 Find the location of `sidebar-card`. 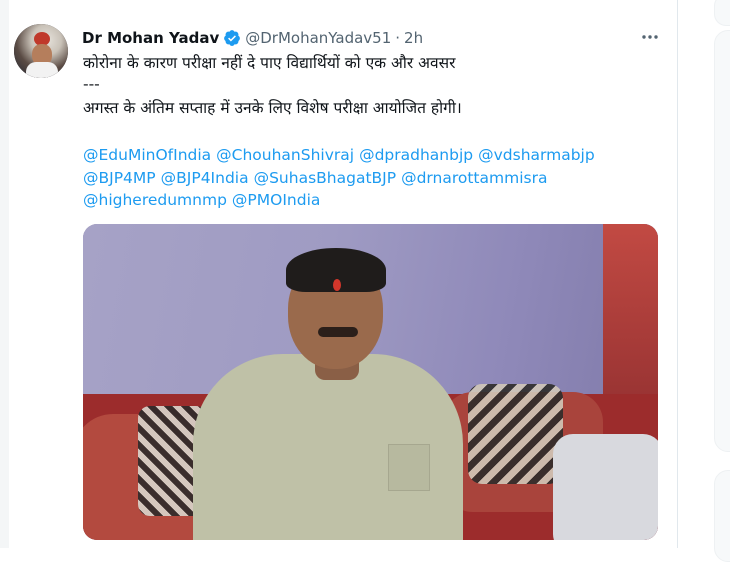

sidebar-card is located at coordinates (722, 241).